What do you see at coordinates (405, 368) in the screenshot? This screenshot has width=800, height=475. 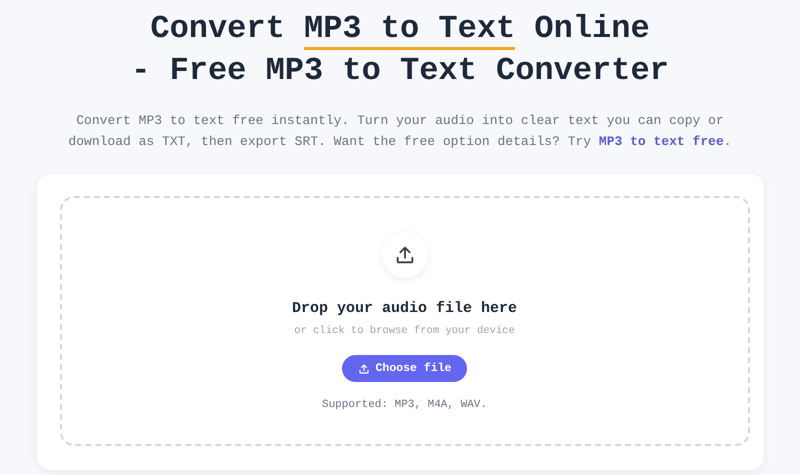 I see `choose-file-button: Choose file` at bounding box center [405, 368].